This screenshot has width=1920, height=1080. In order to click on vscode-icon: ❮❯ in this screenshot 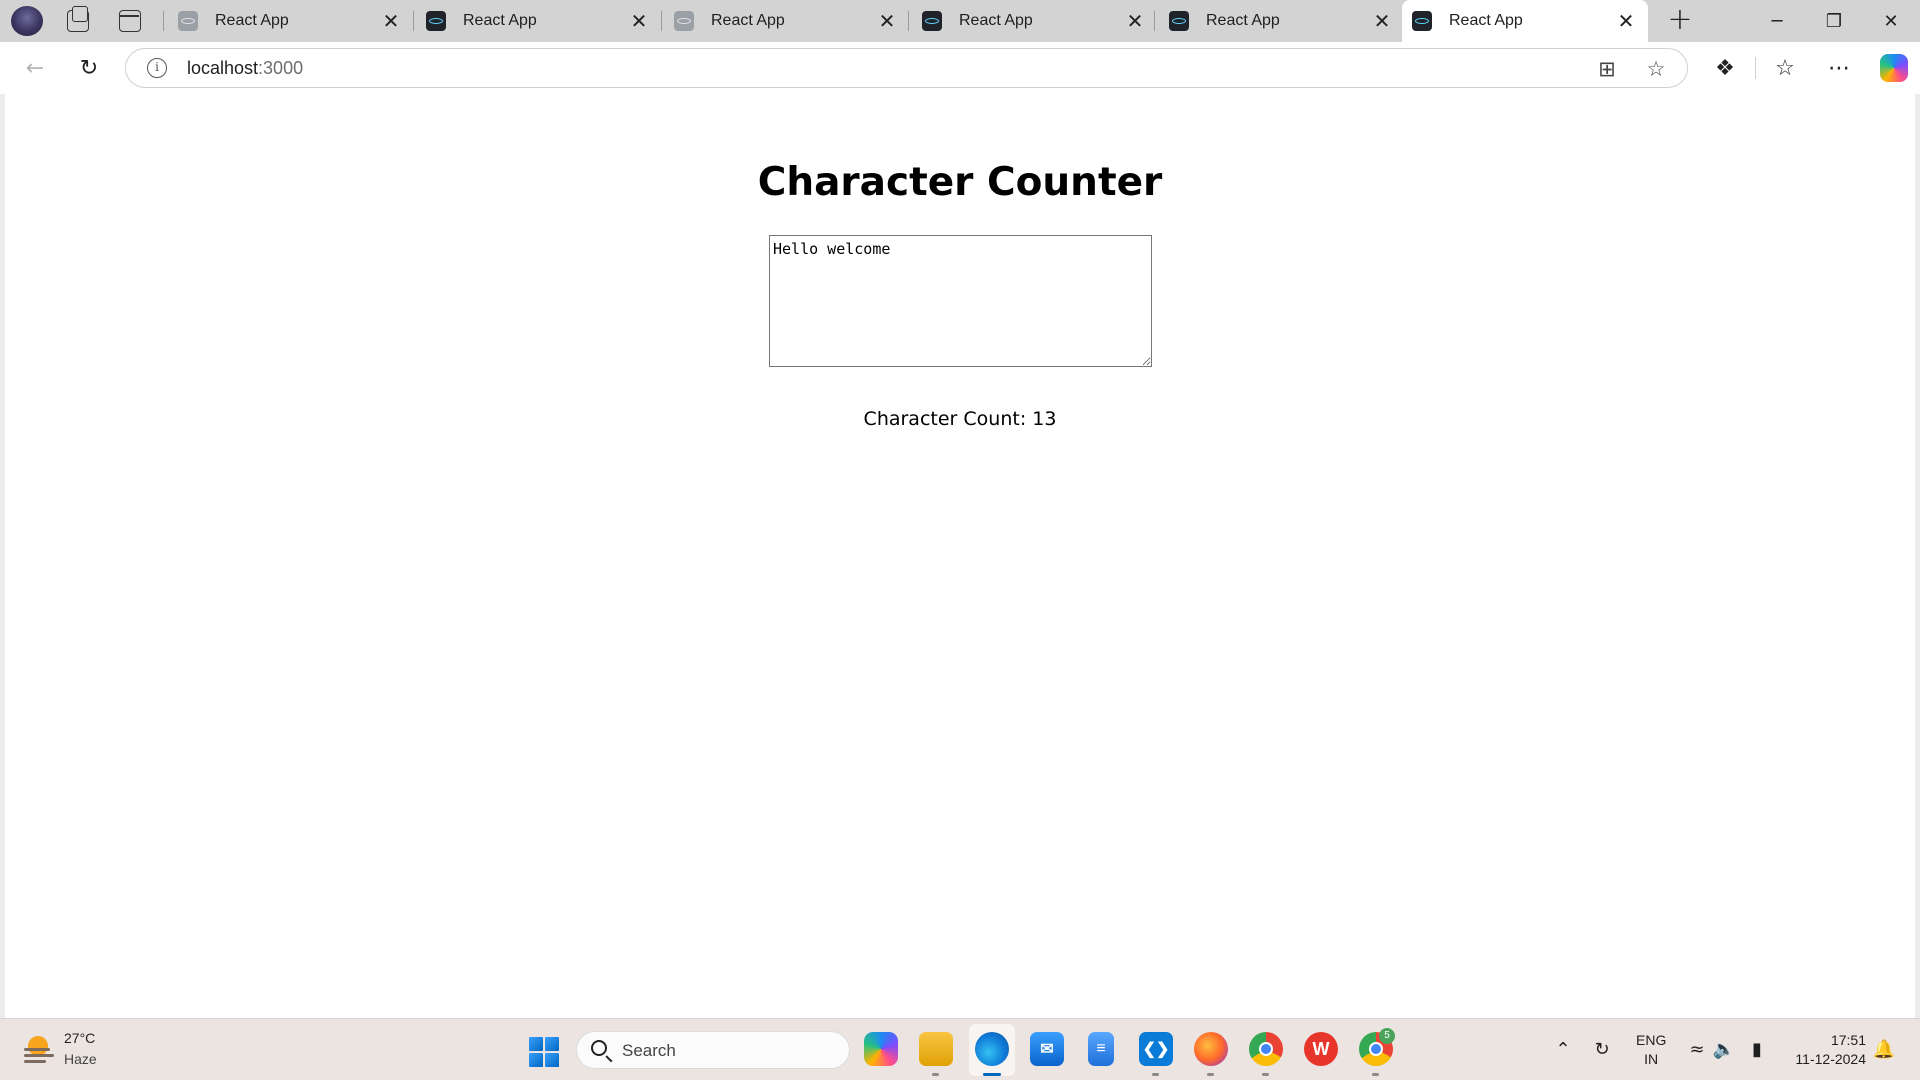, I will do `click(1156, 1049)`.